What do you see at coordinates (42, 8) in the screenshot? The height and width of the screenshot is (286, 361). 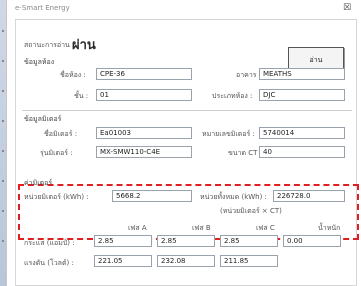 I see `window-title: e-Smart Energy` at bounding box center [42, 8].